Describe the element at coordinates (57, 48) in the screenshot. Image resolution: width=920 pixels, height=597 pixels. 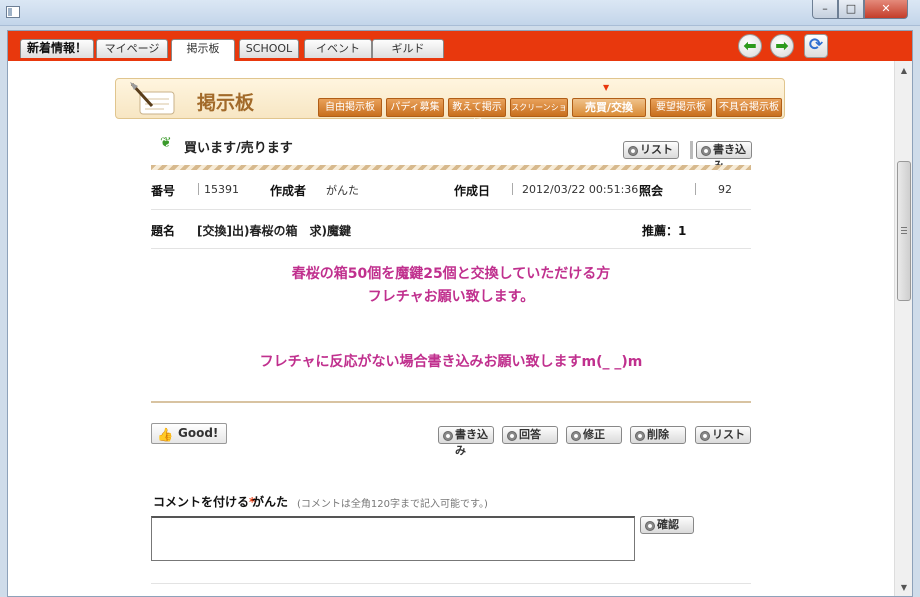
I see `tab-news: 新着情報！` at that location.